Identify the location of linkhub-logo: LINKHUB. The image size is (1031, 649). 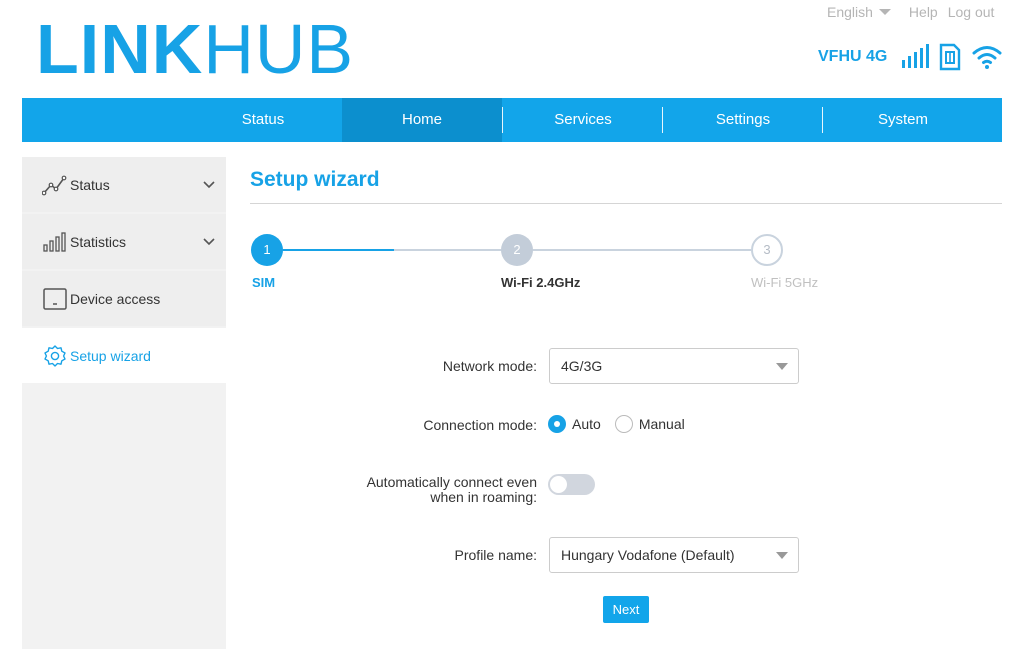
(195, 49).